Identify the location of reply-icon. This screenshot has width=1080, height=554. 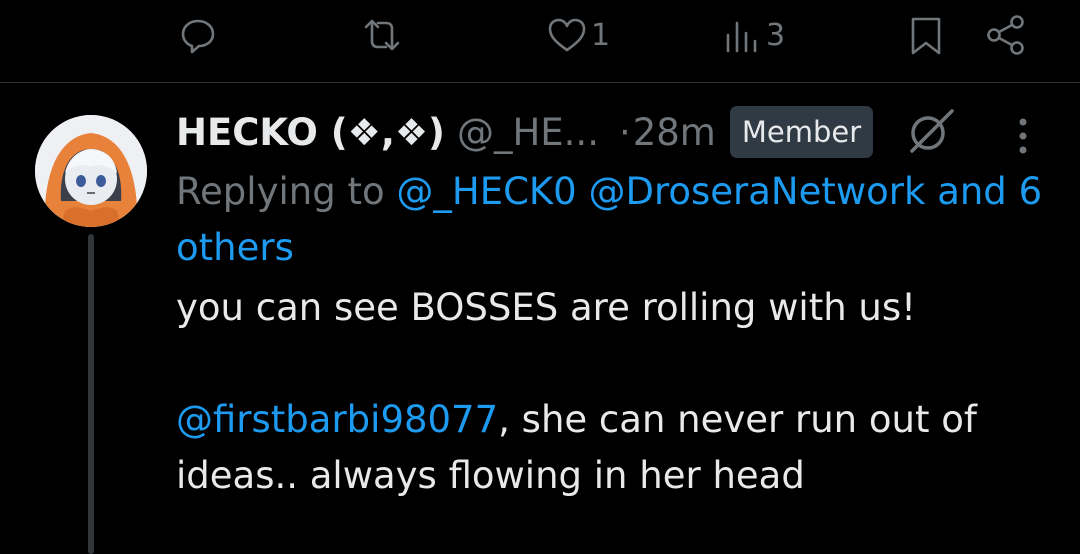
(198, 36).